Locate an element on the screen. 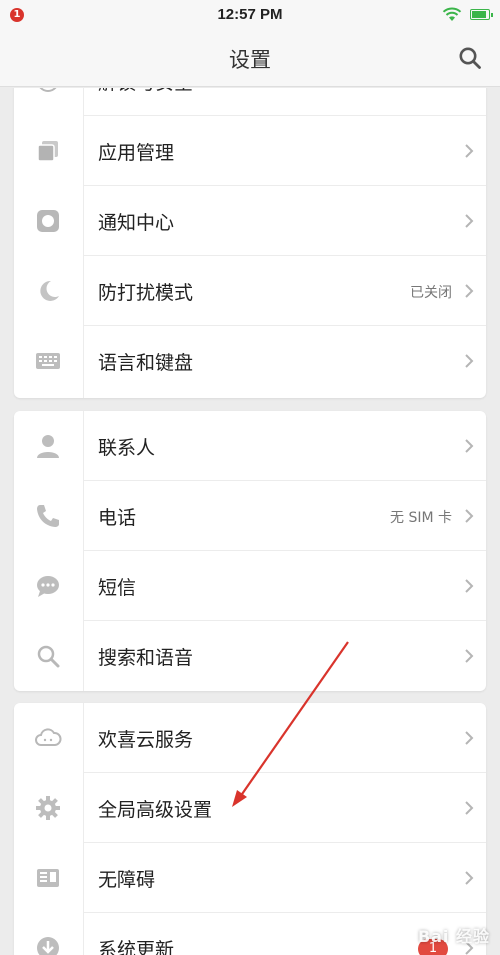  settings-item-label: 短信 is located at coordinates (117, 588).